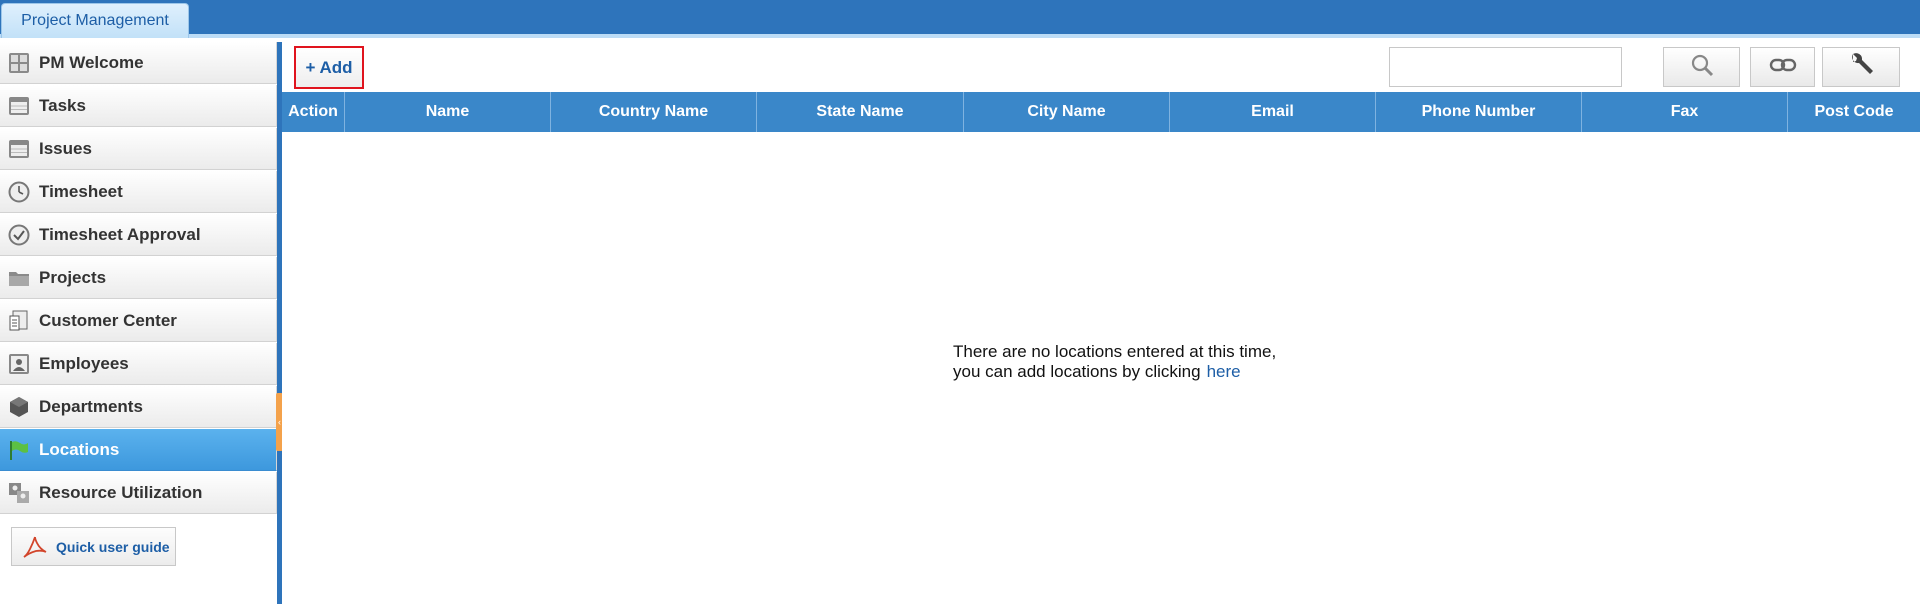  Describe the element at coordinates (113, 546) in the screenshot. I see `quick-user-guide-label: Quick user guide` at that location.